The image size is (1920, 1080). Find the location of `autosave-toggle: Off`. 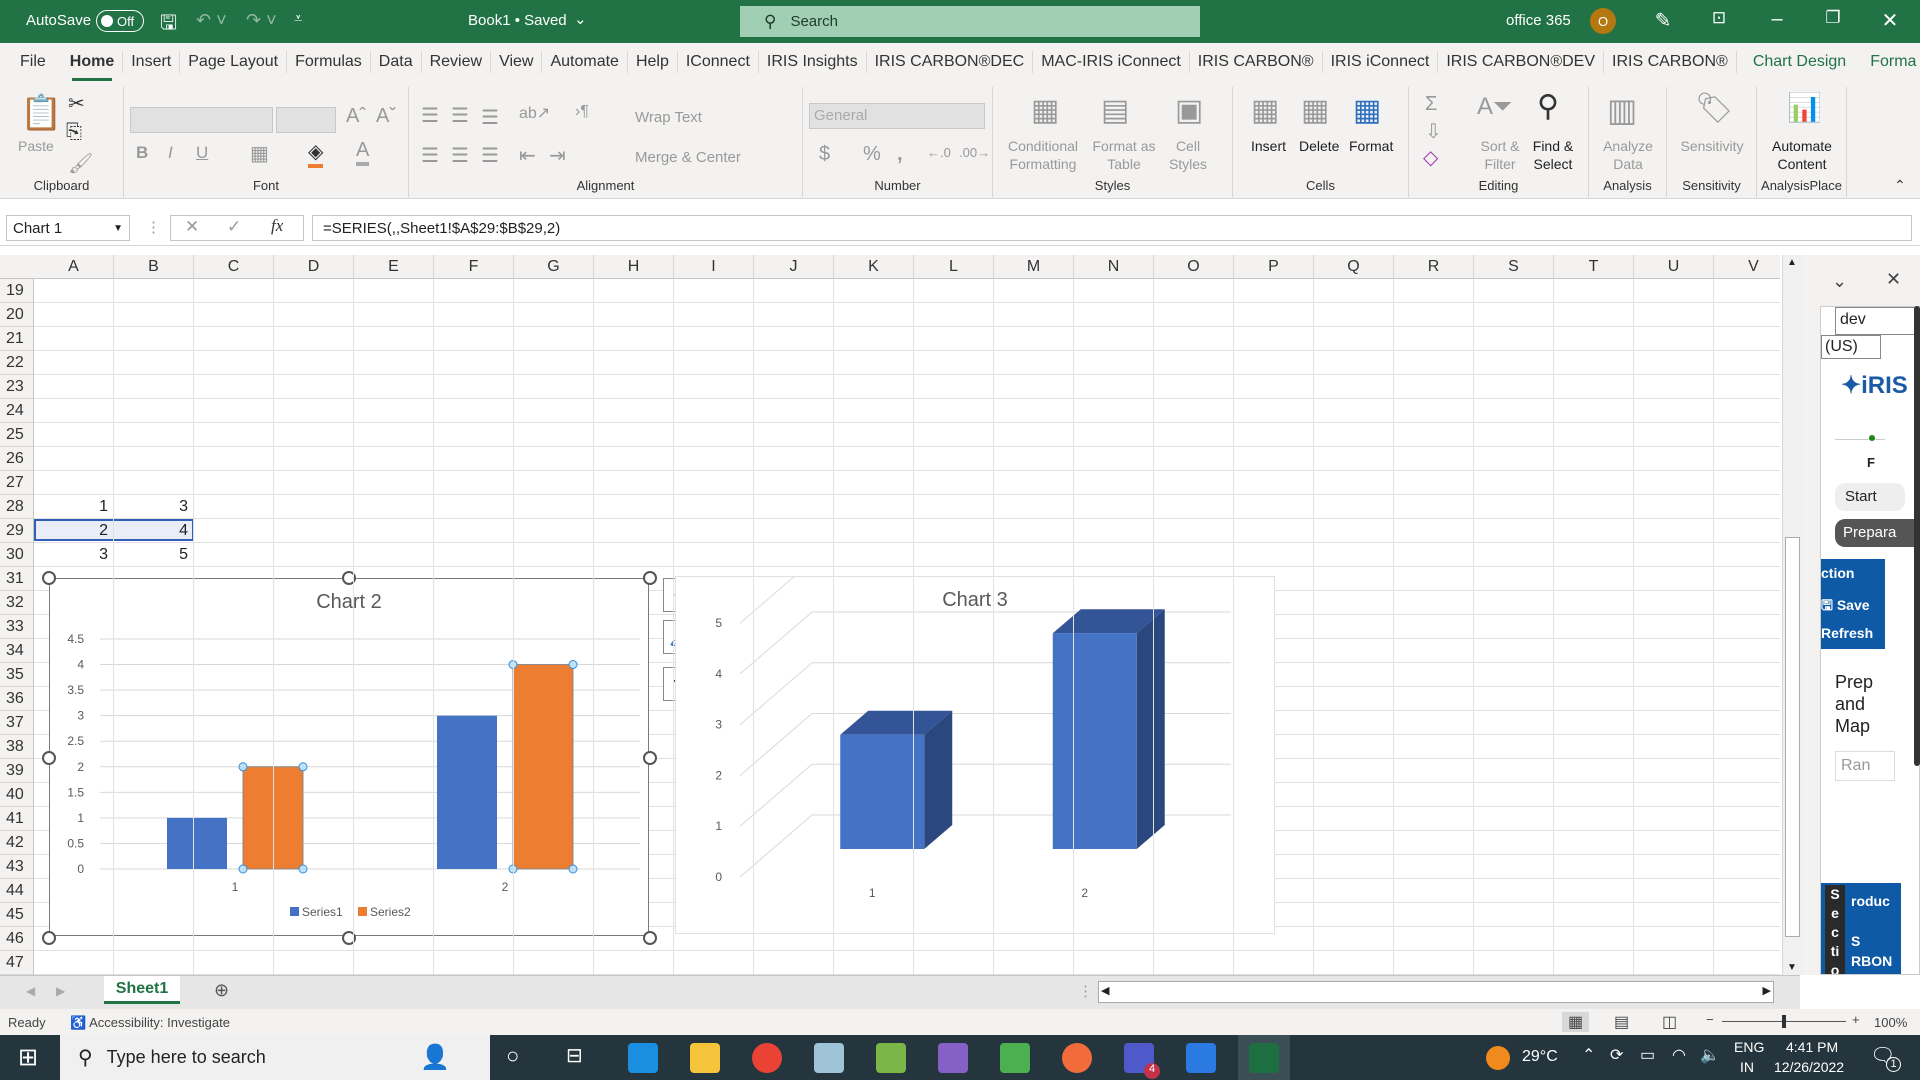

autosave-toggle: Off is located at coordinates (120, 21).